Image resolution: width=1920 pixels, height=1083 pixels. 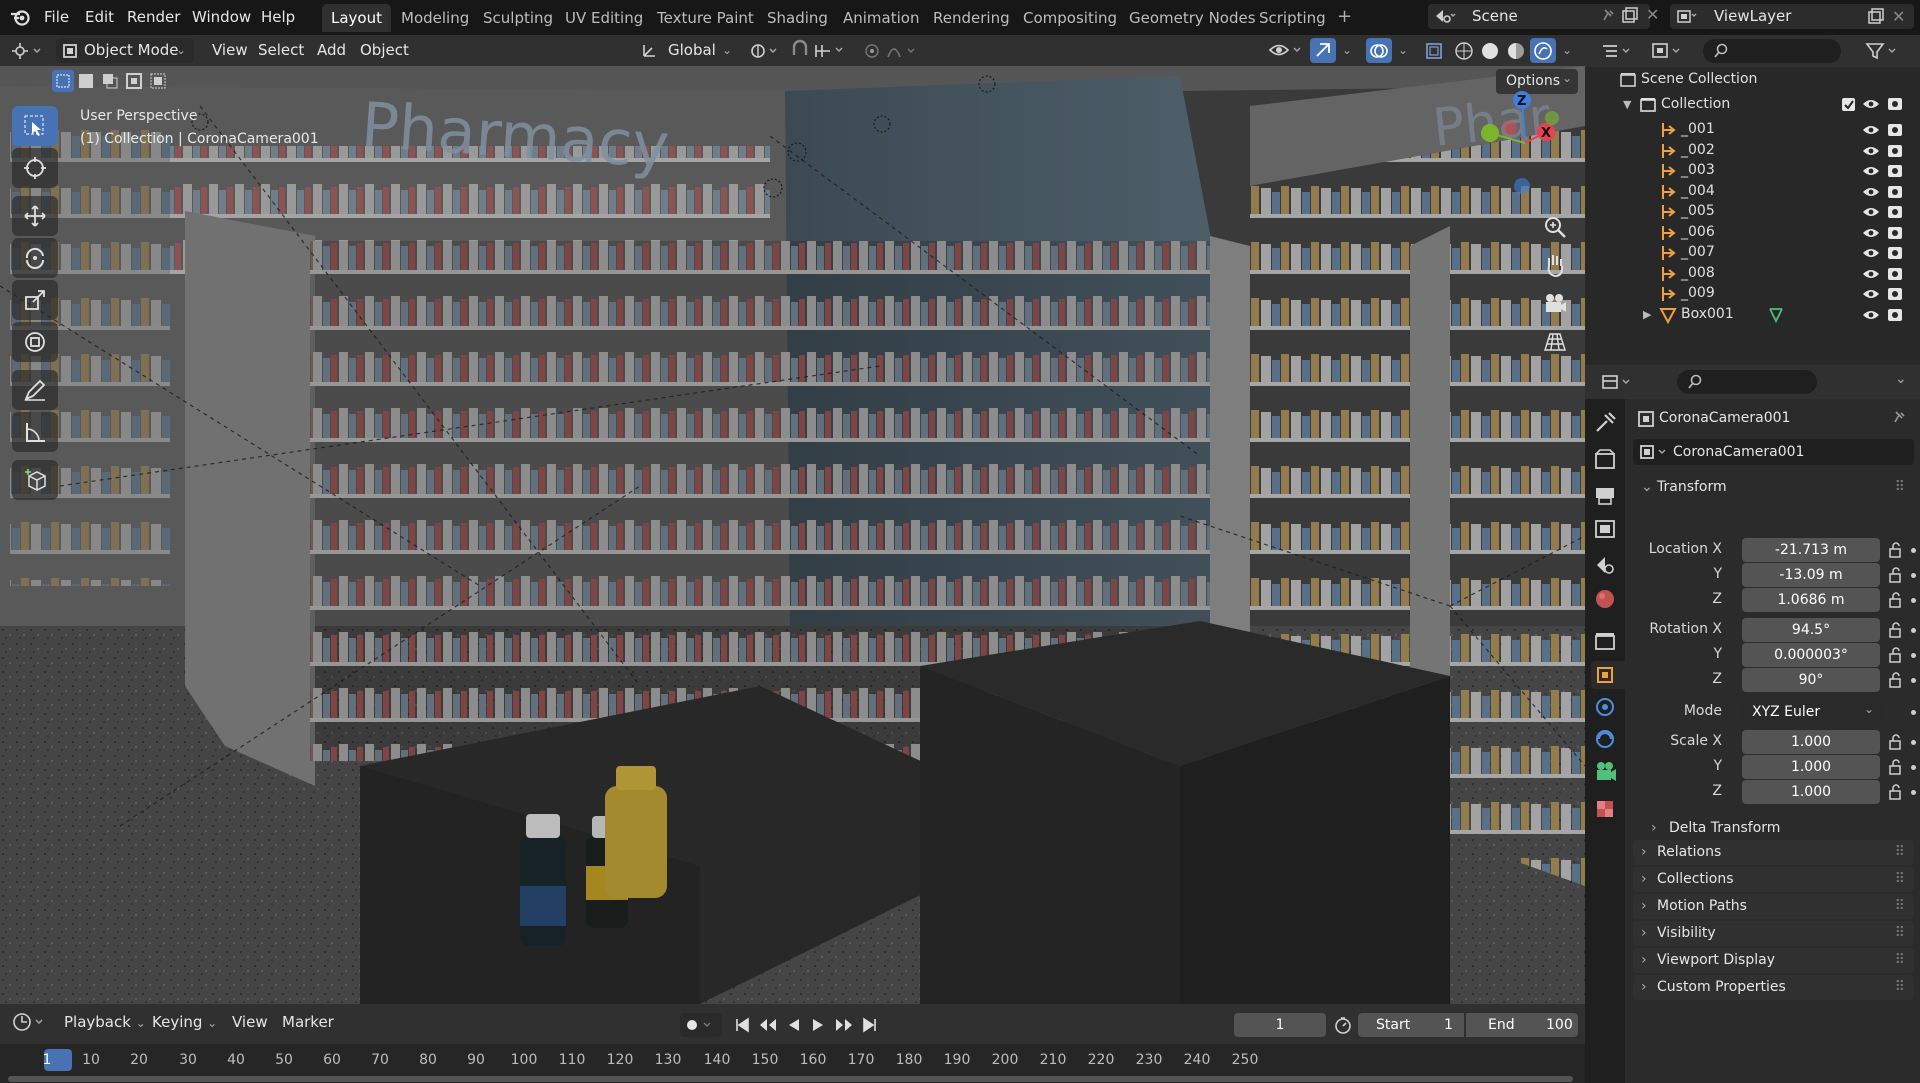 What do you see at coordinates (35, 480) in the screenshot?
I see `add-cube-tool` at bounding box center [35, 480].